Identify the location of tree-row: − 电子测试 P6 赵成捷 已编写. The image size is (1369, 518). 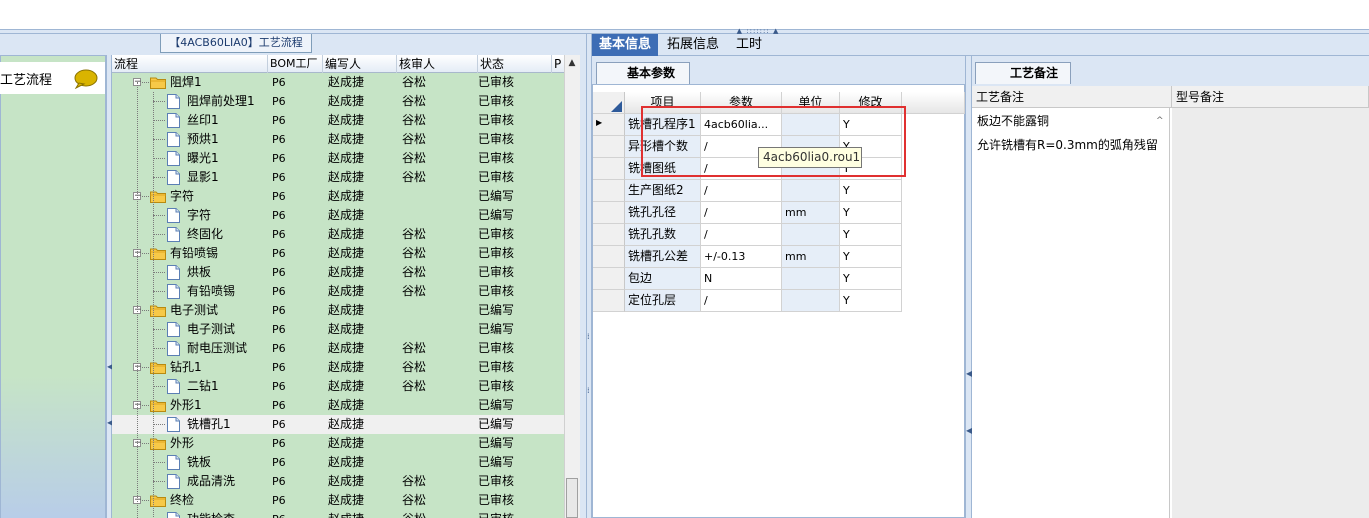
(338, 310).